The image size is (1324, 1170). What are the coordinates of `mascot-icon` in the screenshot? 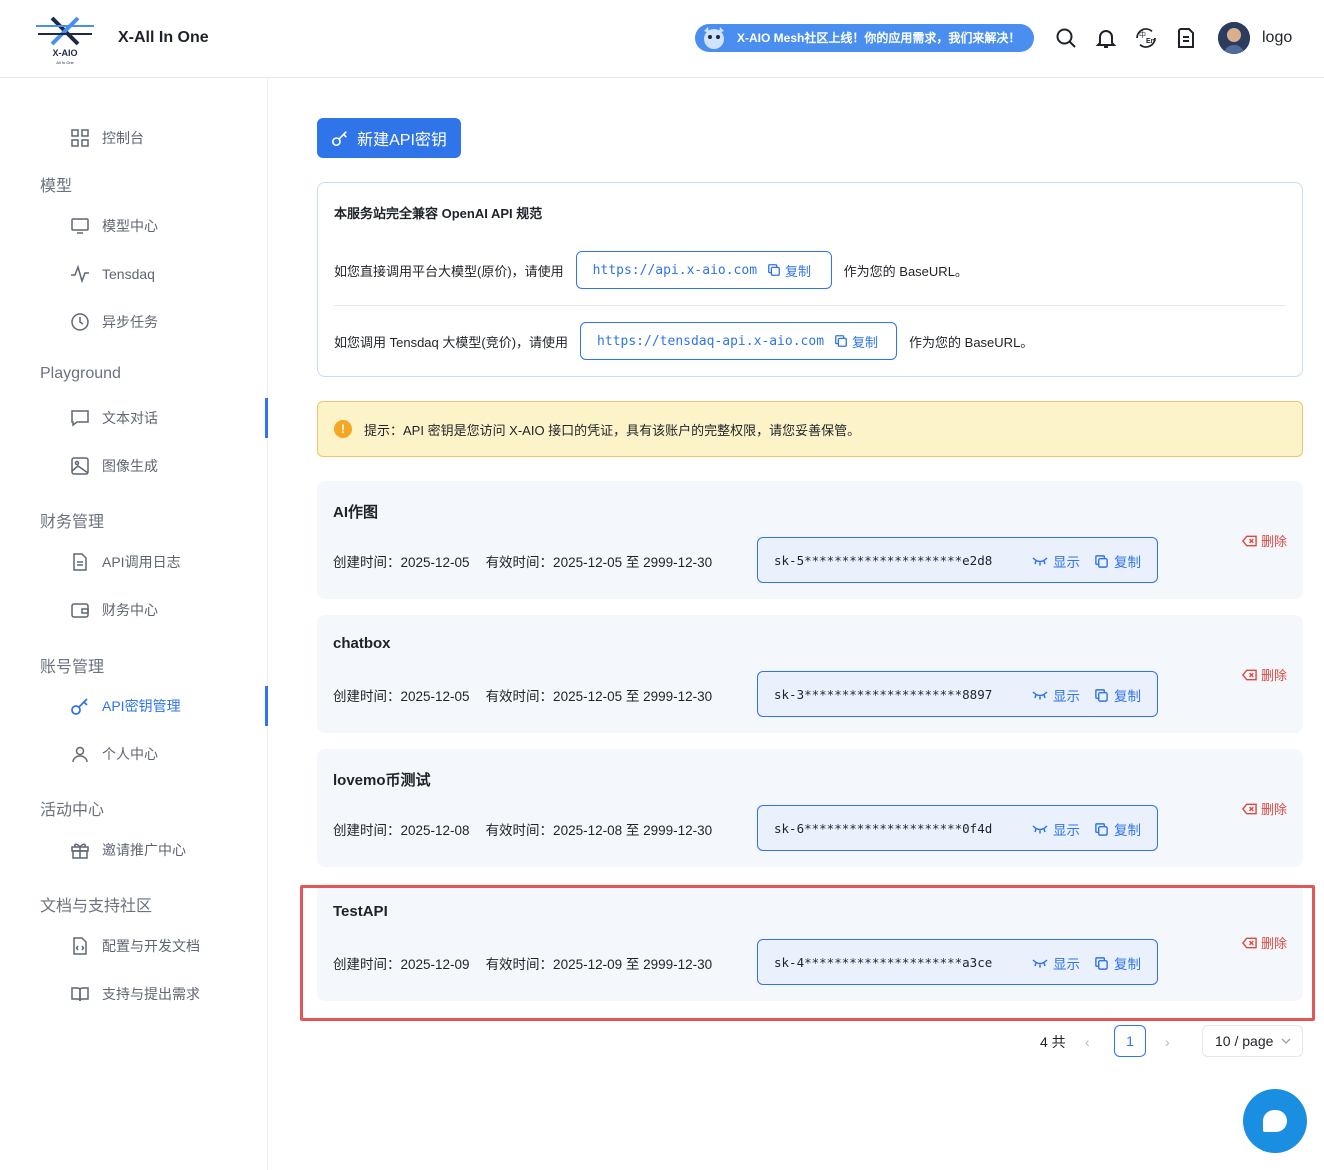 It's located at (714, 38).